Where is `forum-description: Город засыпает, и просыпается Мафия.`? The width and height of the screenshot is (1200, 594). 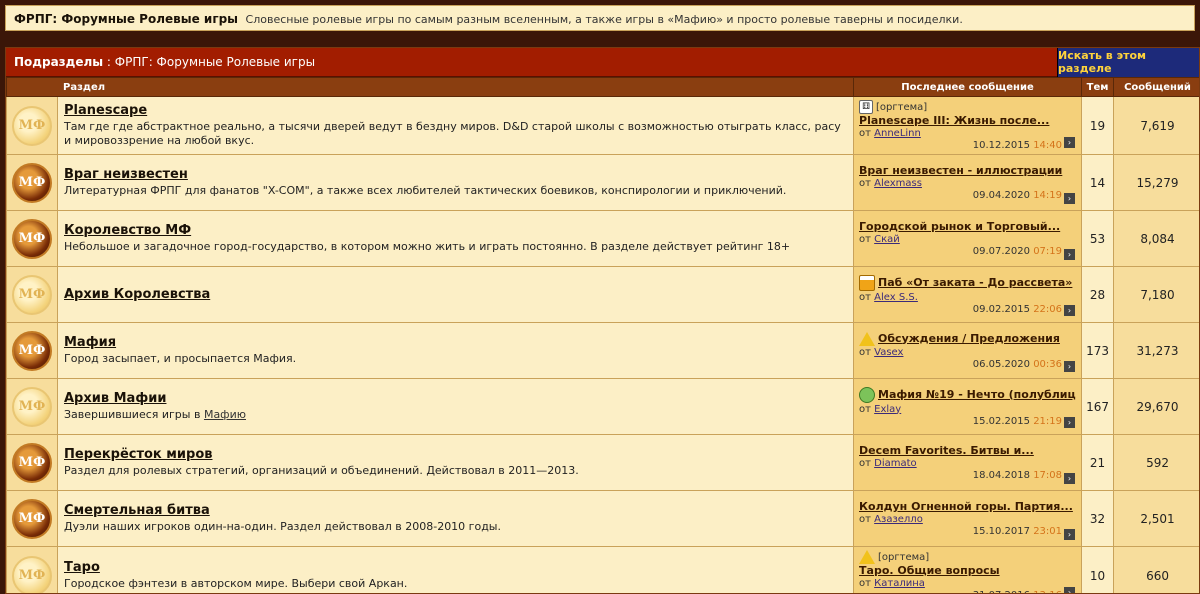
forum-description: Город засыпает, и просыпается Мафия. is located at coordinates (180, 358).